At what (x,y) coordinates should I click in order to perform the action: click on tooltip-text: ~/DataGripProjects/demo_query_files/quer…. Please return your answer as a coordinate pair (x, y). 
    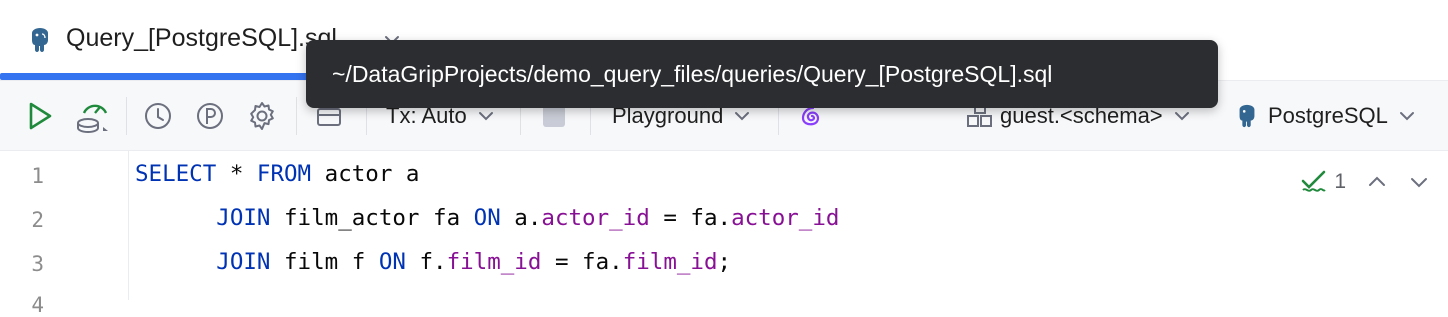
    Looking at the image, I should click on (692, 73).